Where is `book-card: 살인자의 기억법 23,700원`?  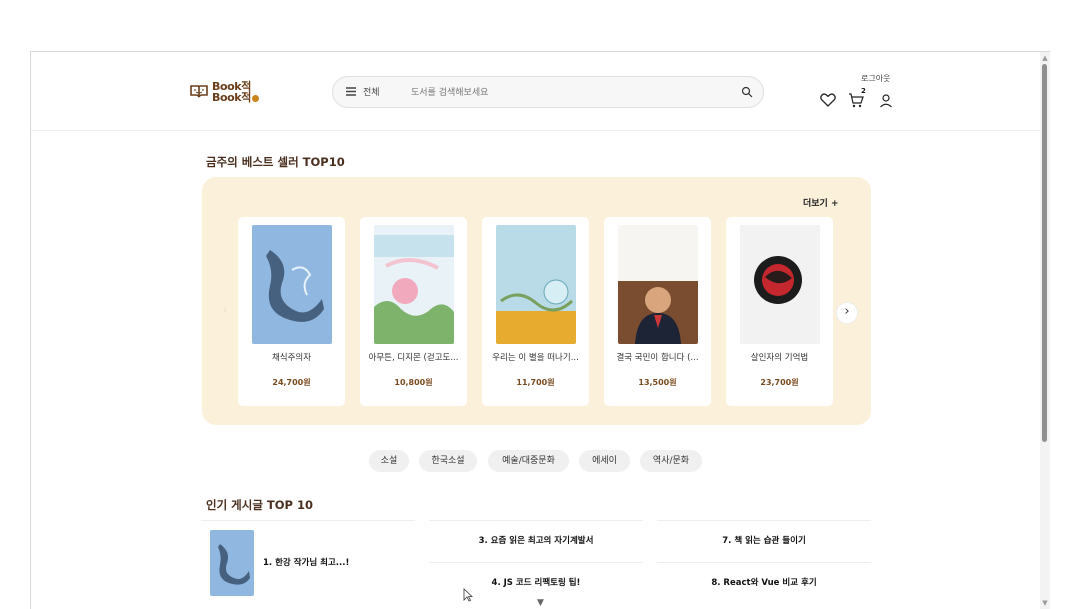
book-card: 살인자의 기억법 23,700원 is located at coordinates (779, 311).